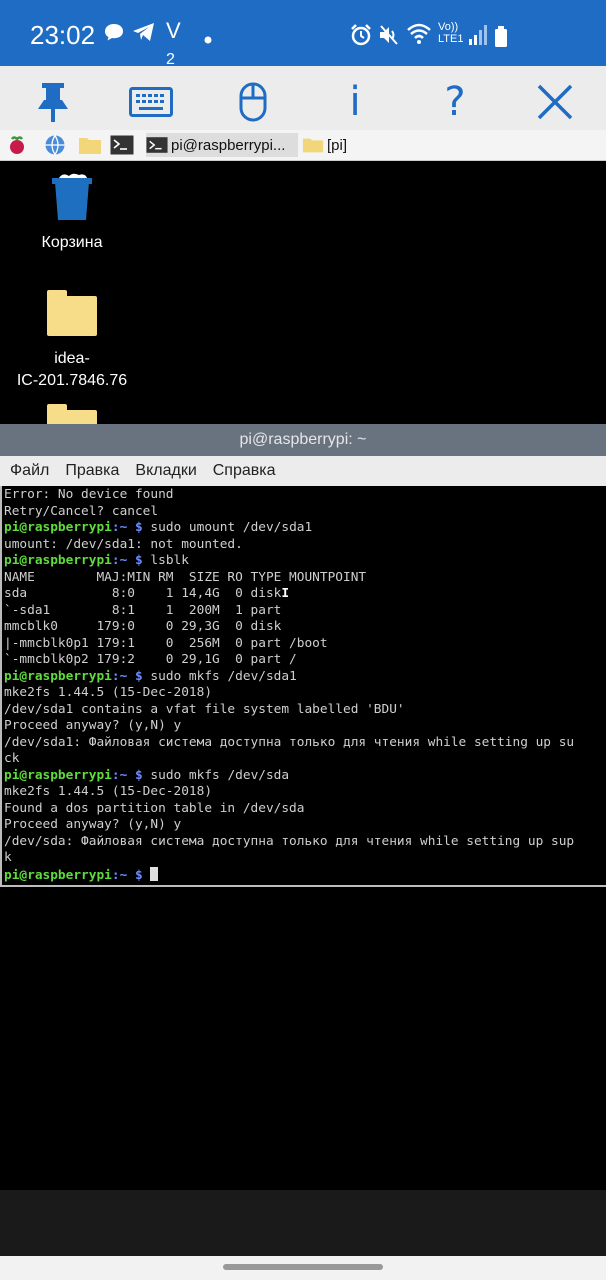  What do you see at coordinates (123, 544) in the screenshot?
I see `terminal-line: umount: /dev/sda1: not mounted.` at bounding box center [123, 544].